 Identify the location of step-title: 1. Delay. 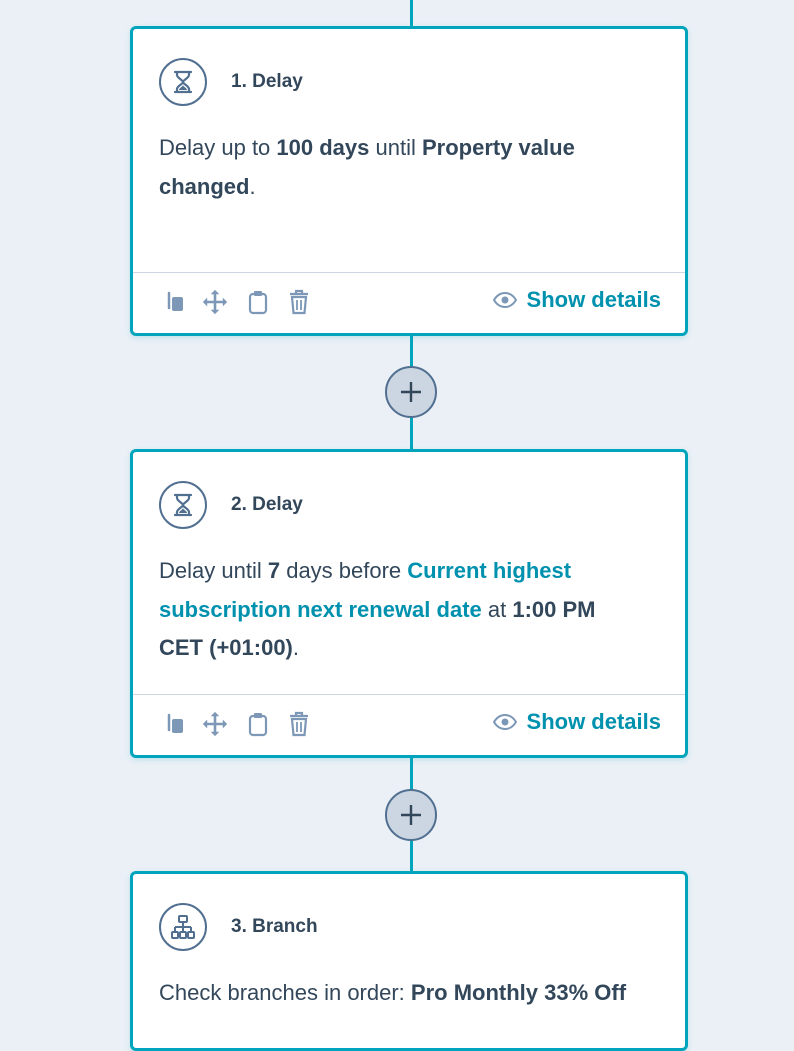
(267, 81).